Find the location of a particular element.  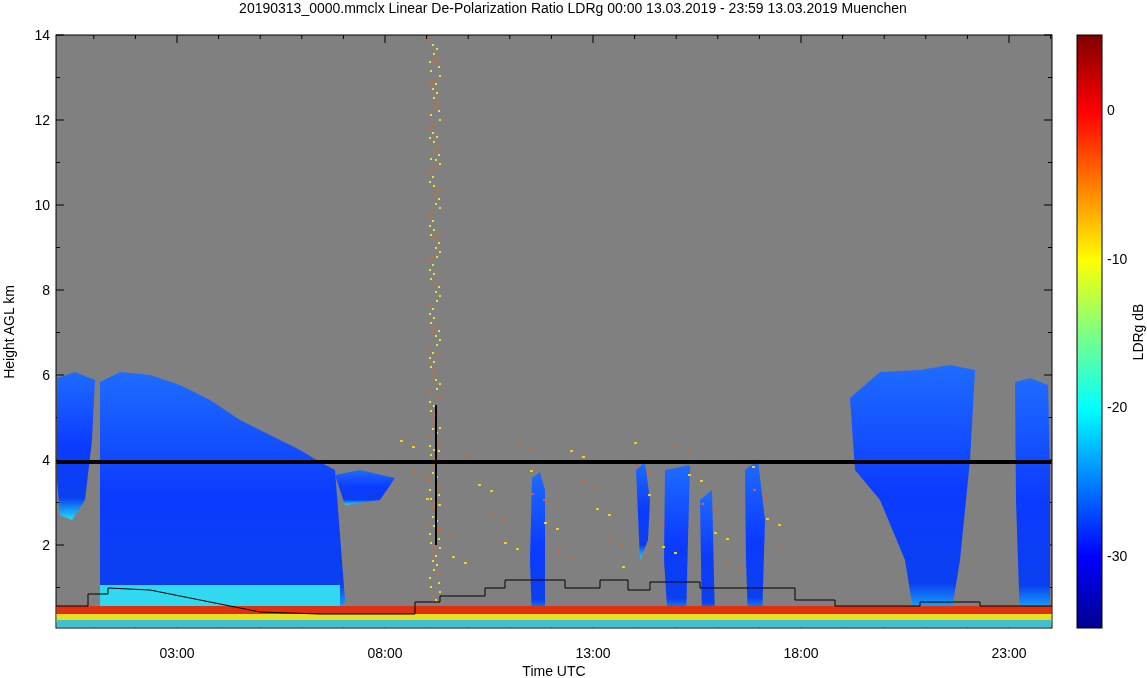

tick-label: 08:00 is located at coordinates (385, 653).